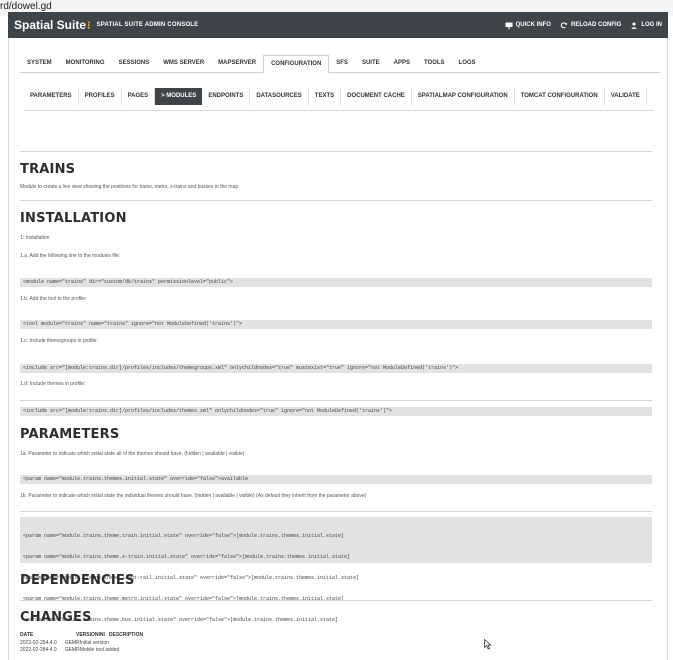 This screenshot has width=673, height=660. I want to click on subtab-parameters: PARAMETERS, so click(51, 96).